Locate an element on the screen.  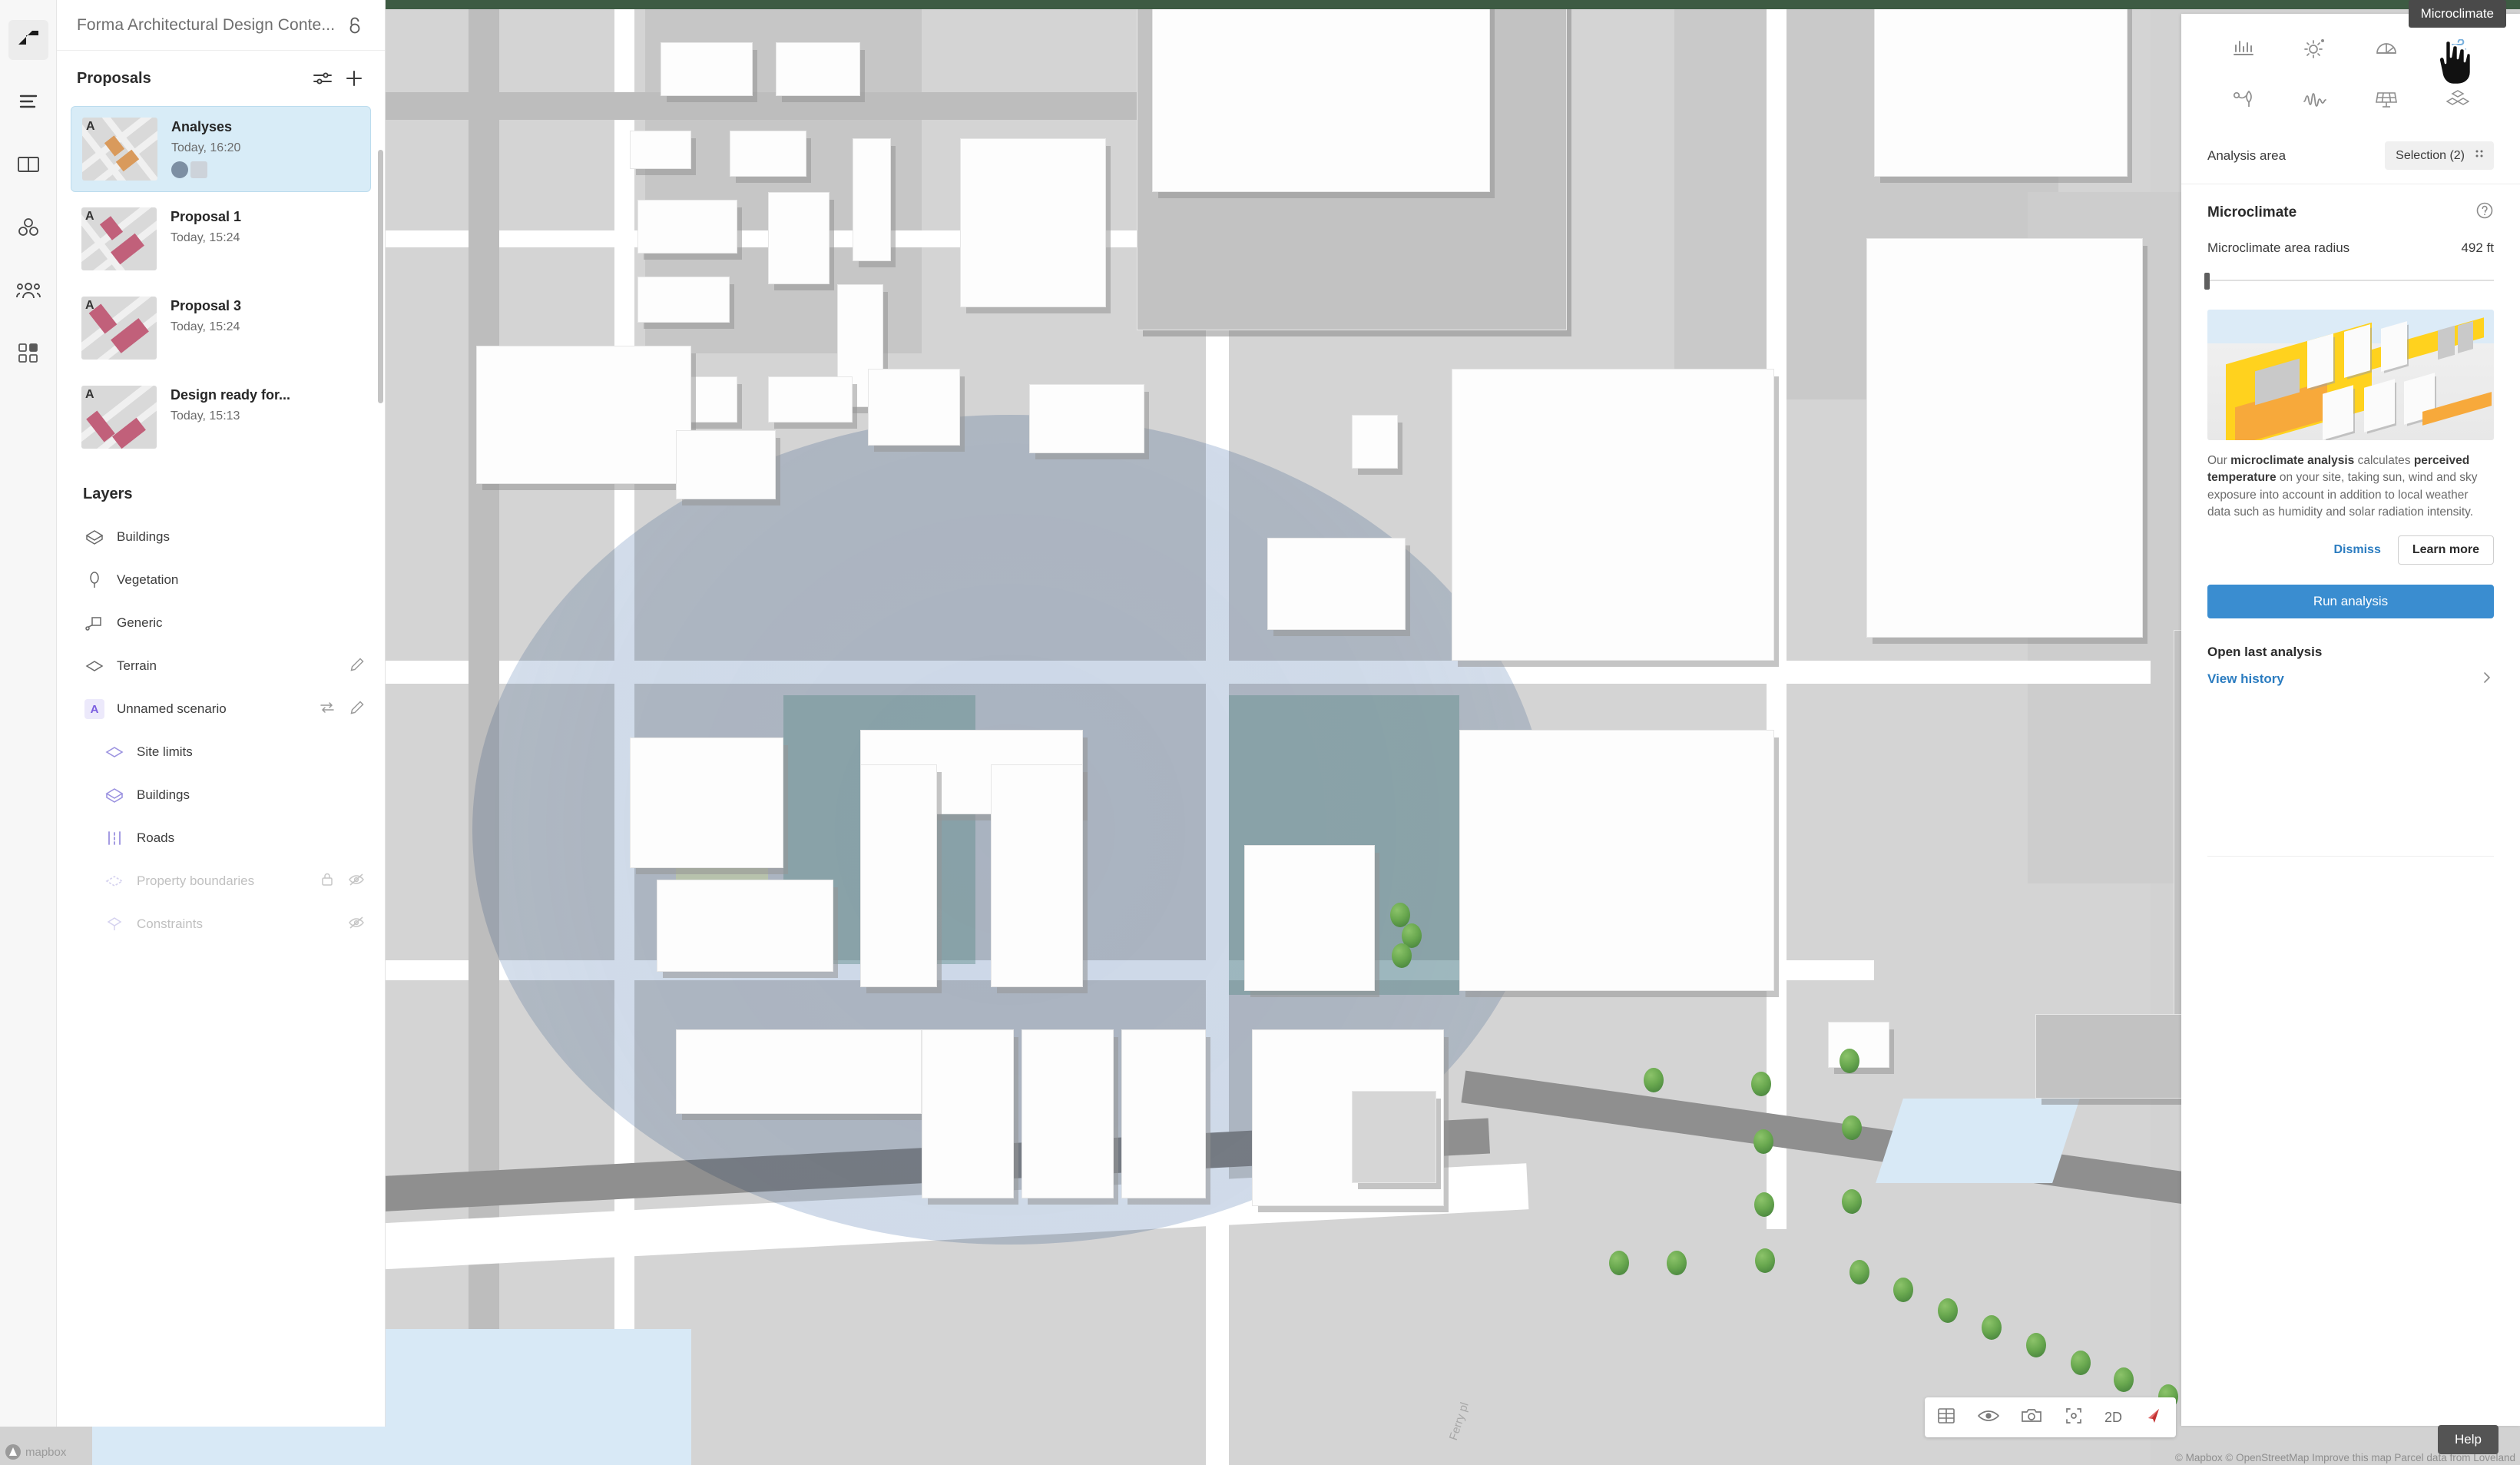
mouse-cursor is located at coordinates (2455, 64).